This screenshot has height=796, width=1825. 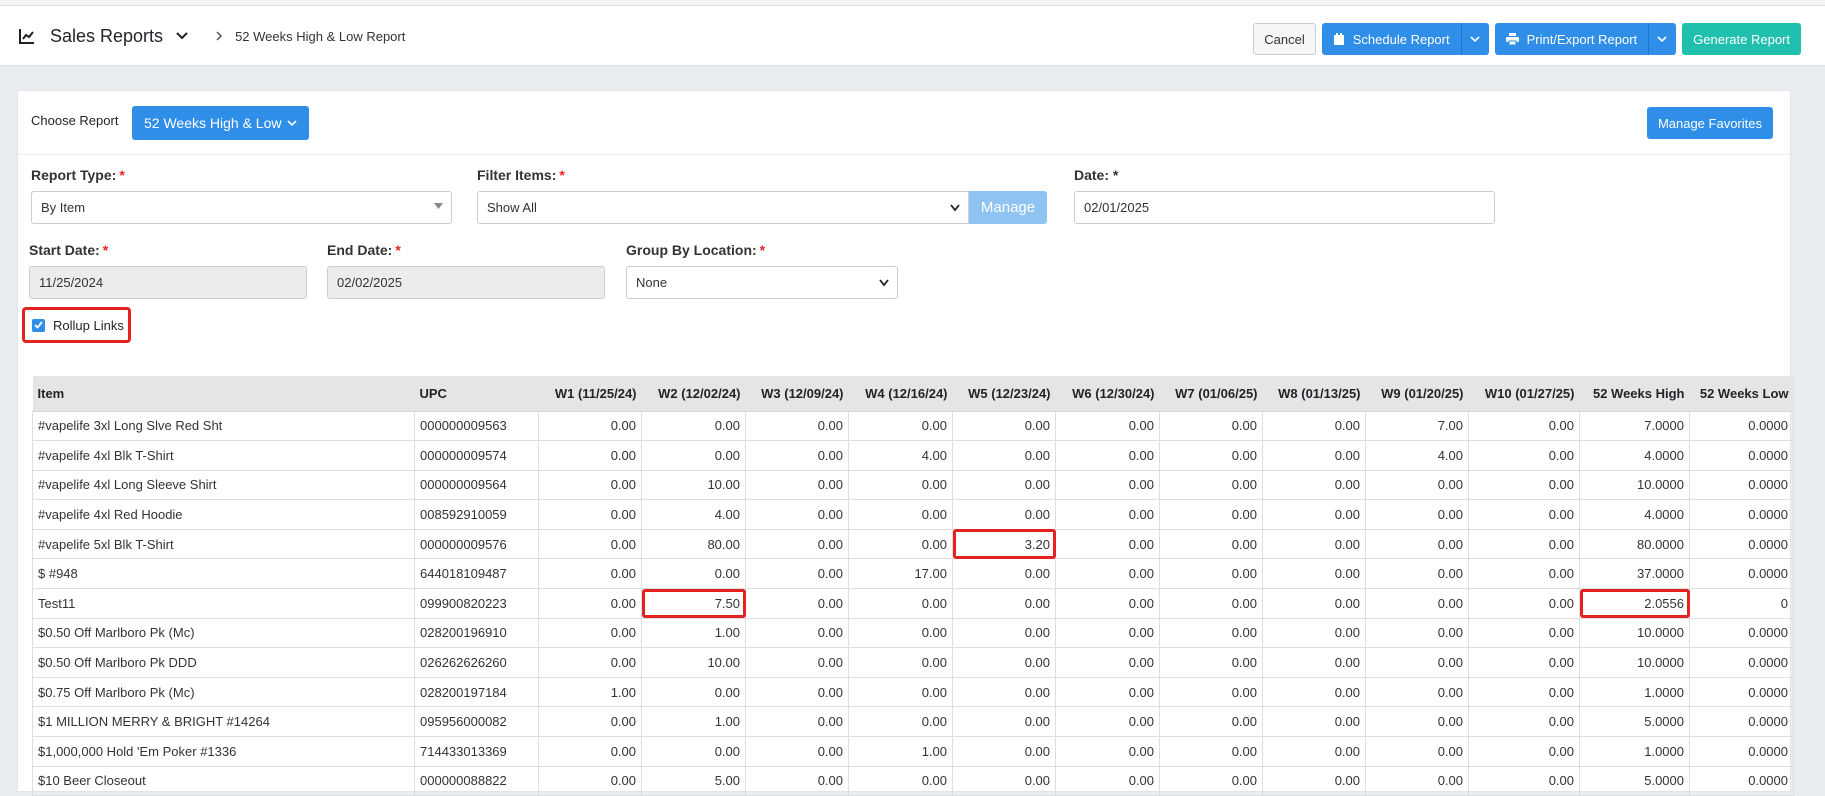 What do you see at coordinates (1008, 207) in the screenshot?
I see `manage-filter-button: Manage` at bounding box center [1008, 207].